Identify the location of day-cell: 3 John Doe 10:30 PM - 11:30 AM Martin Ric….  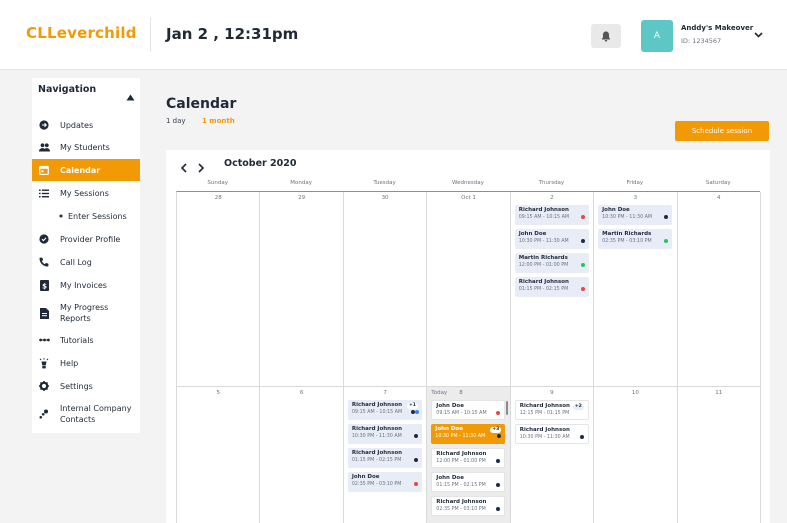
(636, 289).